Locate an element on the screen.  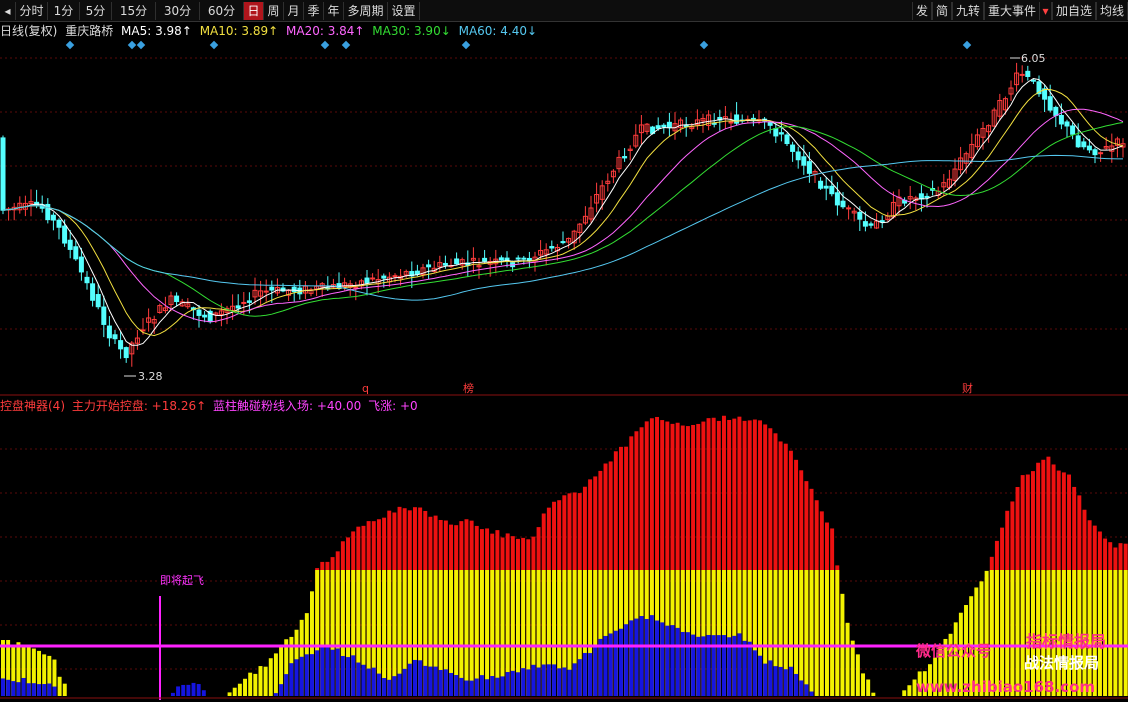
indicator-control-value: 主力开始控盘: +18.26↑ is located at coordinates (139, 406).